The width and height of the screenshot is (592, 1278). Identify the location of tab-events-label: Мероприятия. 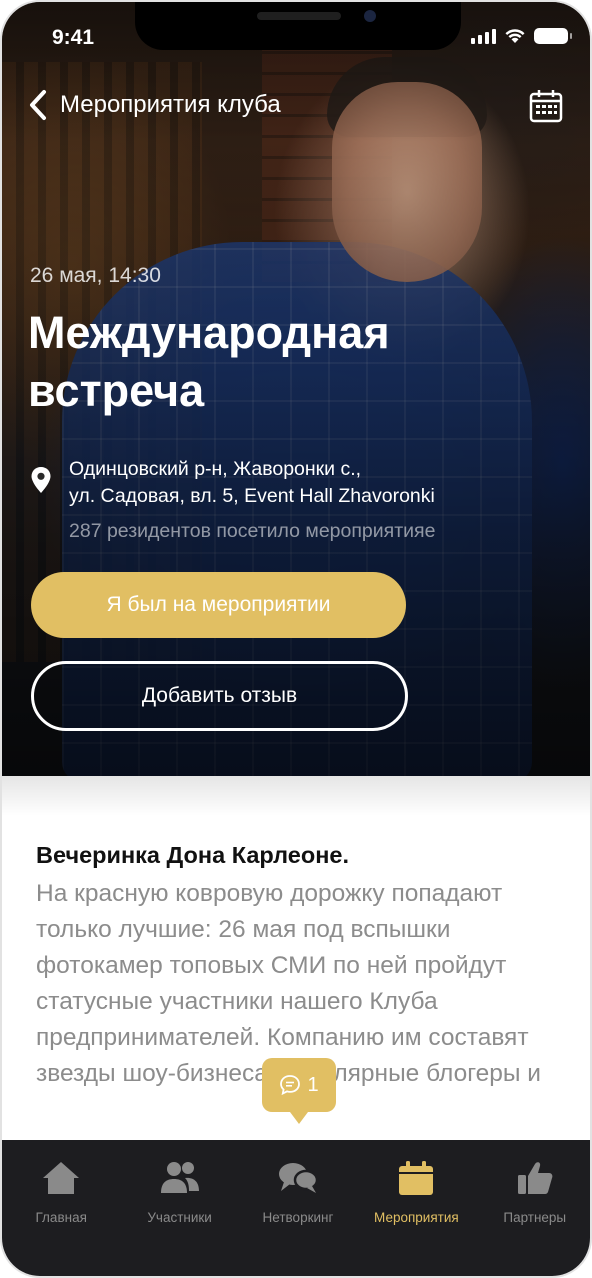
(416, 1217).